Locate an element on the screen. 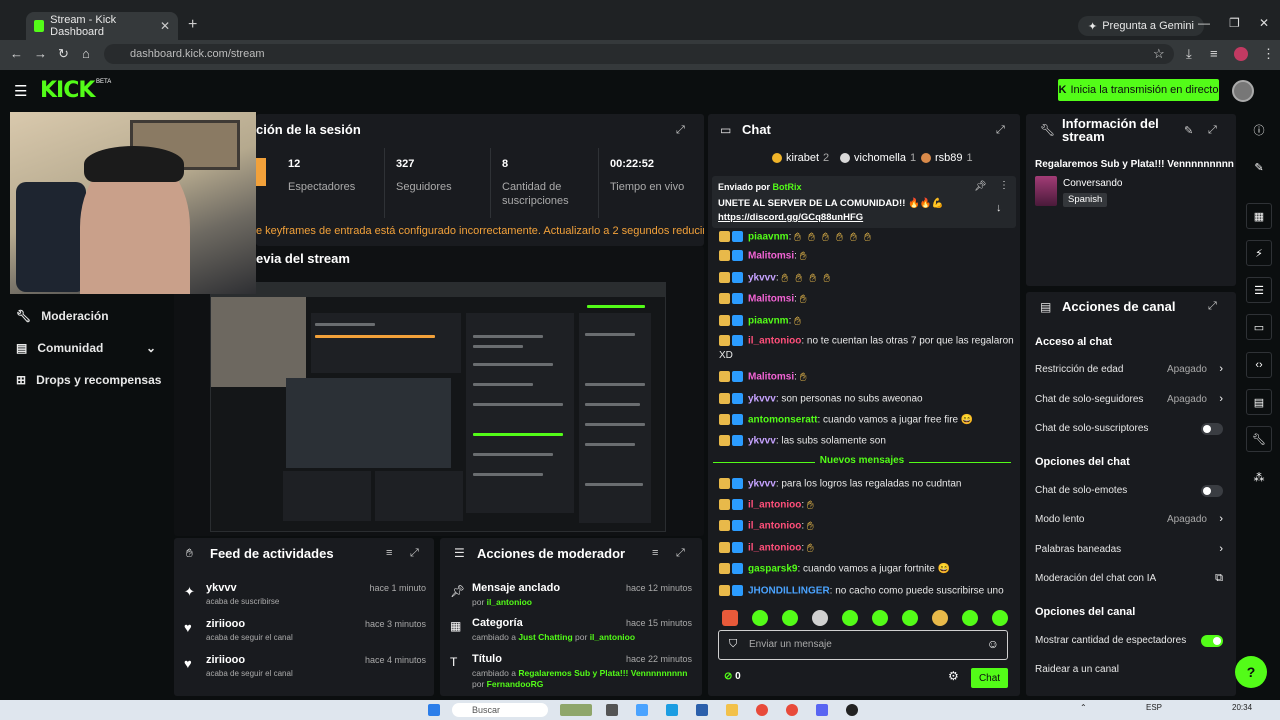 The height and width of the screenshot is (720, 1280). task-view-icon is located at coordinates (612, 710).